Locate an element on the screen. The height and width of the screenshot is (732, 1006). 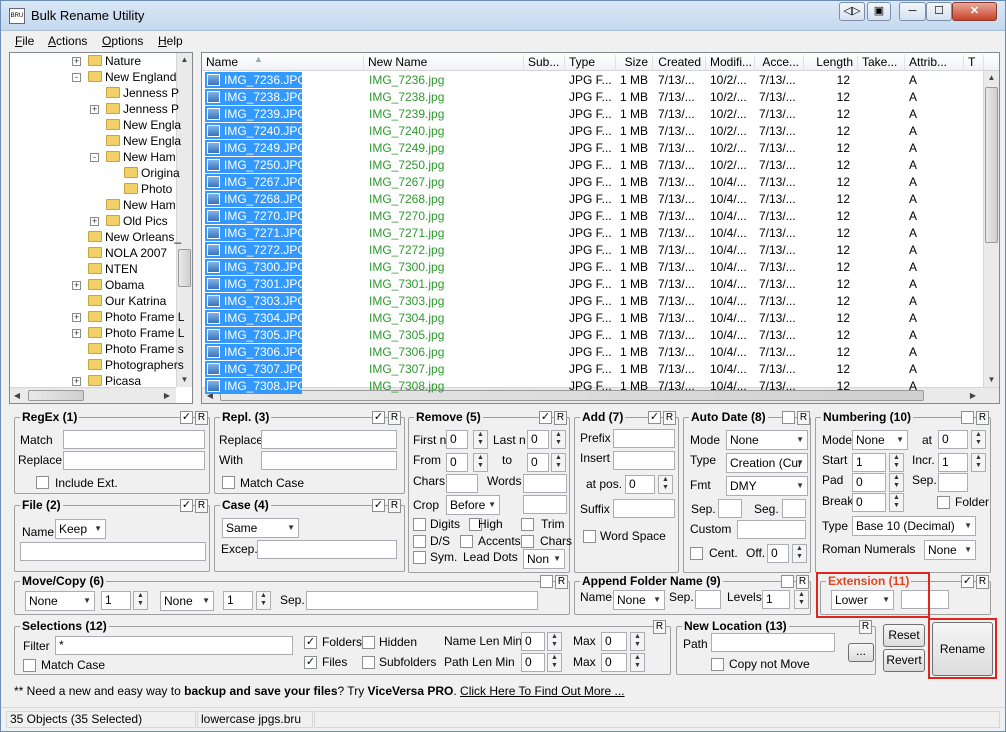
to-input: 0 is located at coordinates (538, 462).